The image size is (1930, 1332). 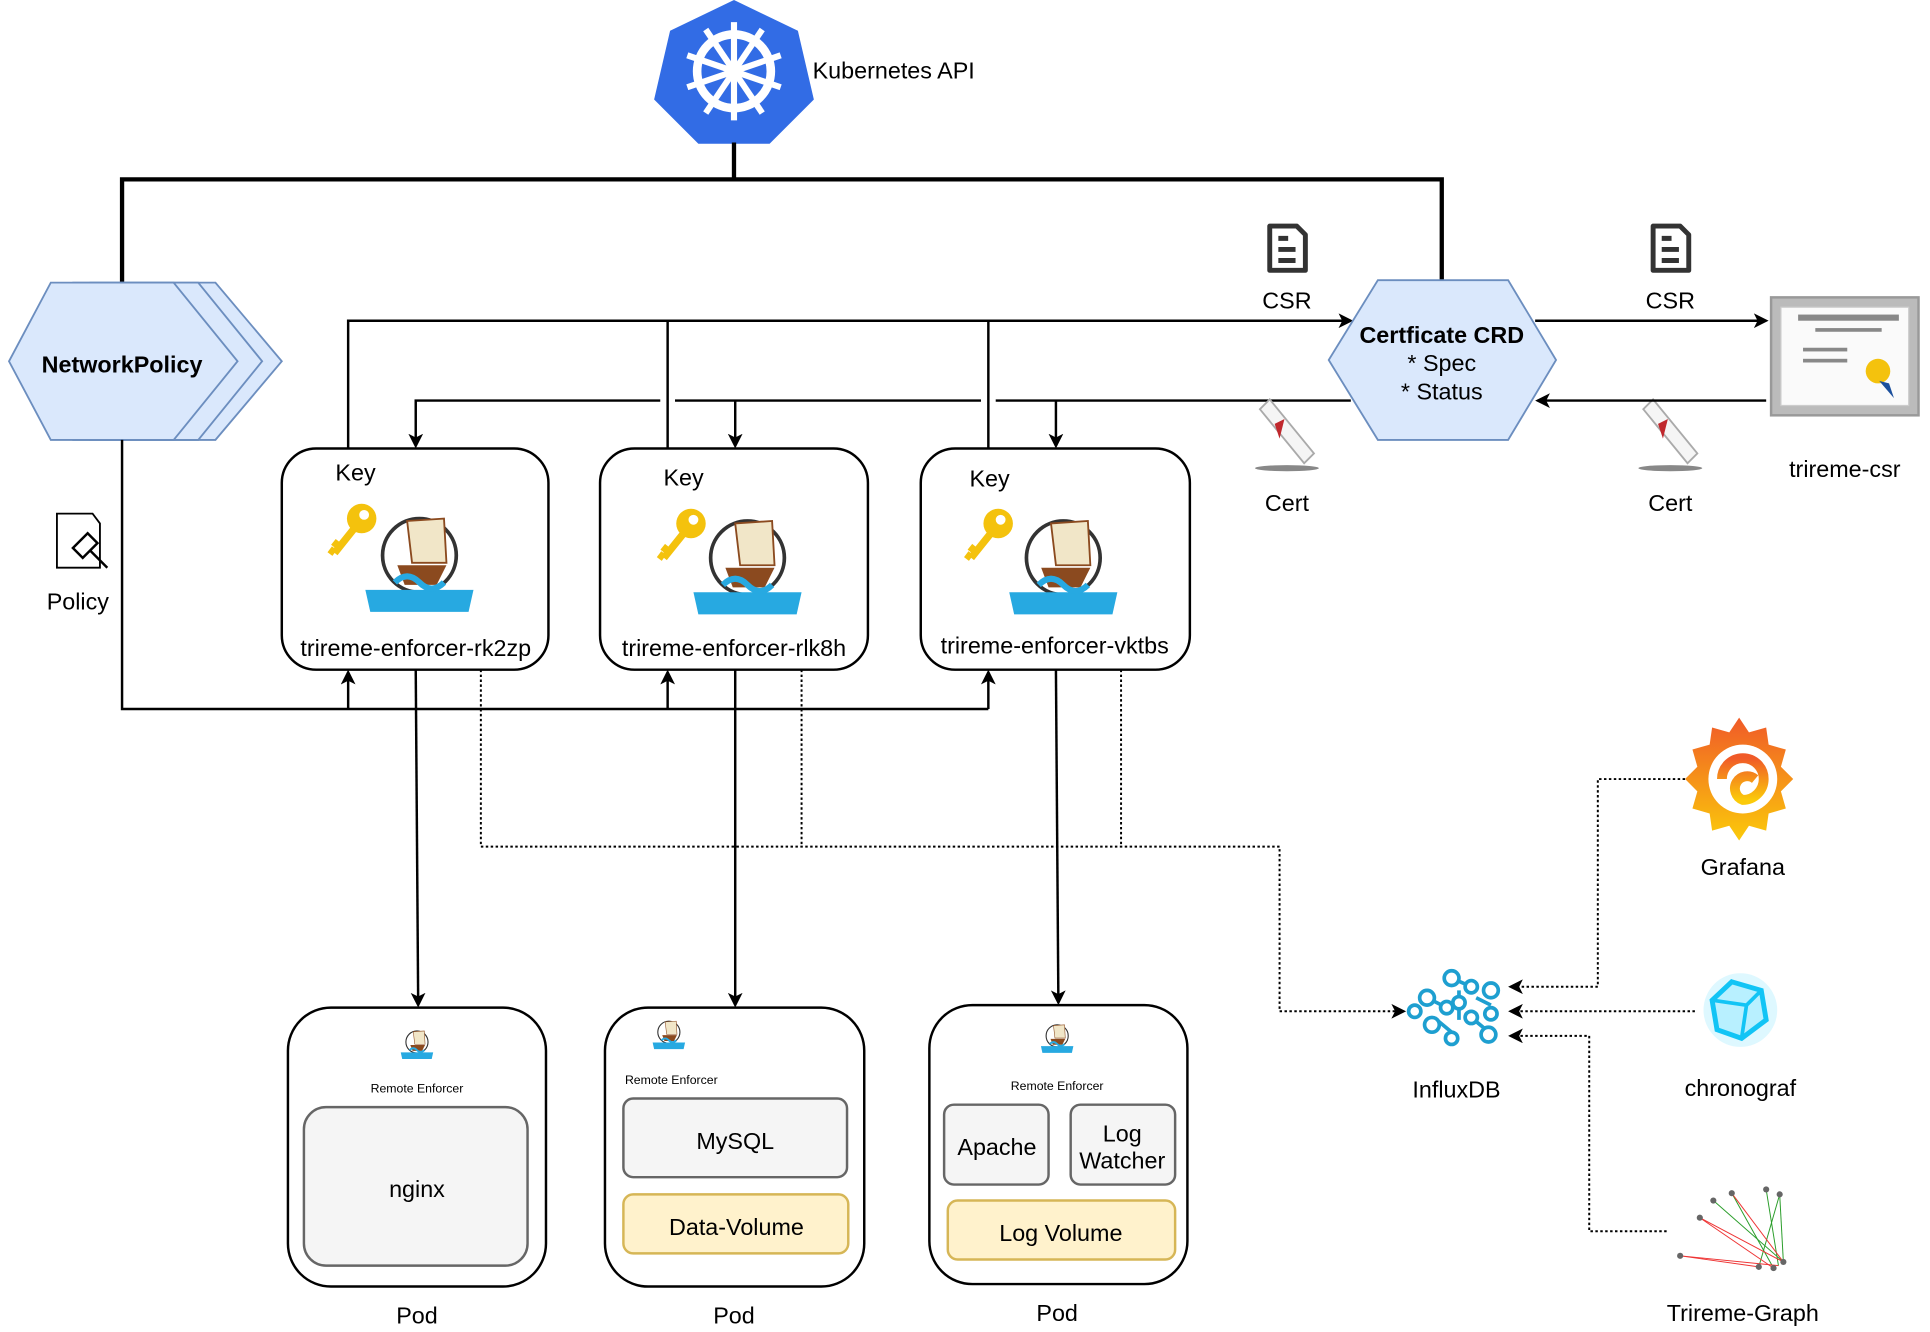 What do you see at coordinates (1060, 1233) in the screenshot?
I see `volume-label: Log Volume` at bounding box center [1060, 1233].